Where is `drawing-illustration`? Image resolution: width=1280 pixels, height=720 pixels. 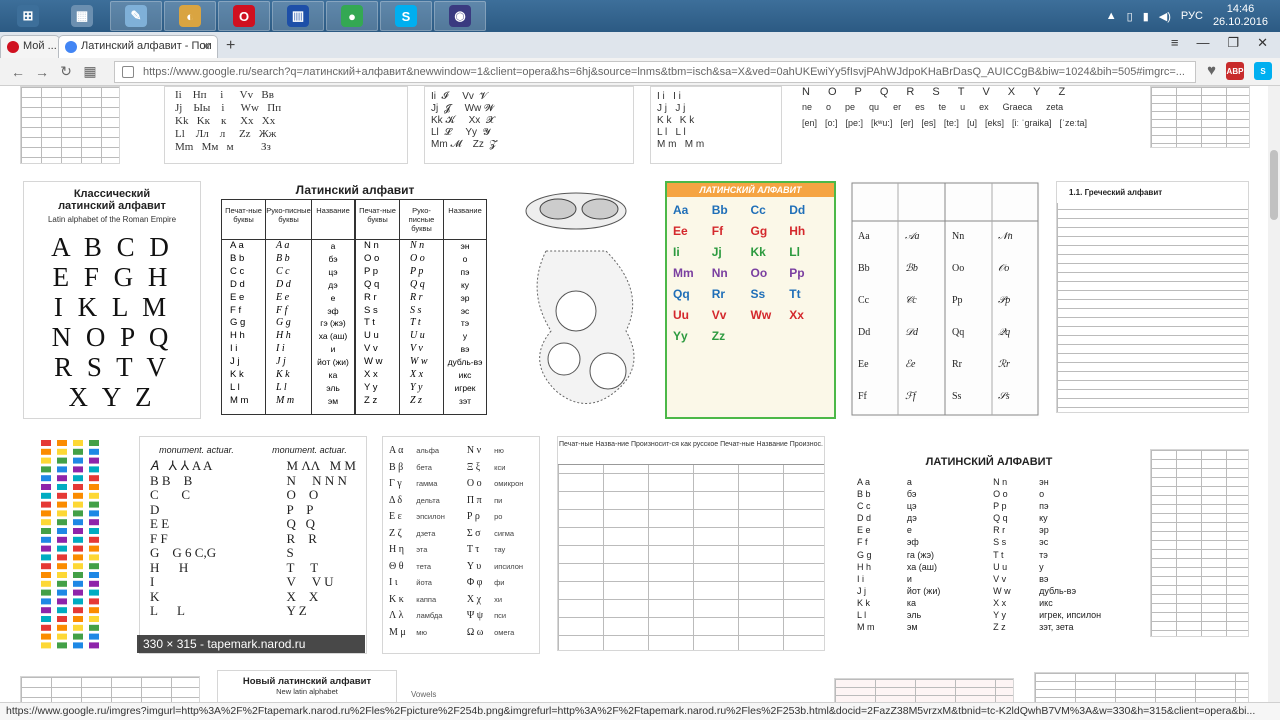
drawing-illustration is located at coordinates (580, 298).